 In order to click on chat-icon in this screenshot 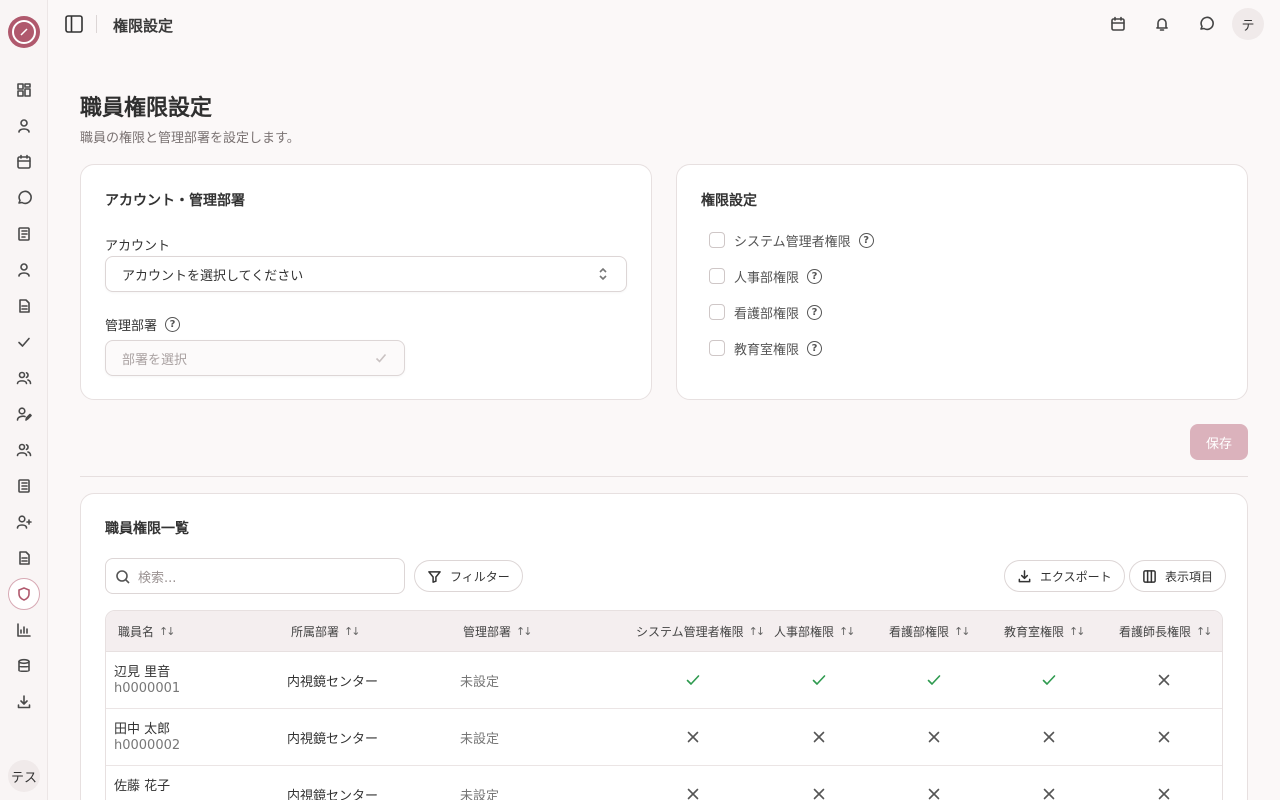, I will do `click(24, 198)`.